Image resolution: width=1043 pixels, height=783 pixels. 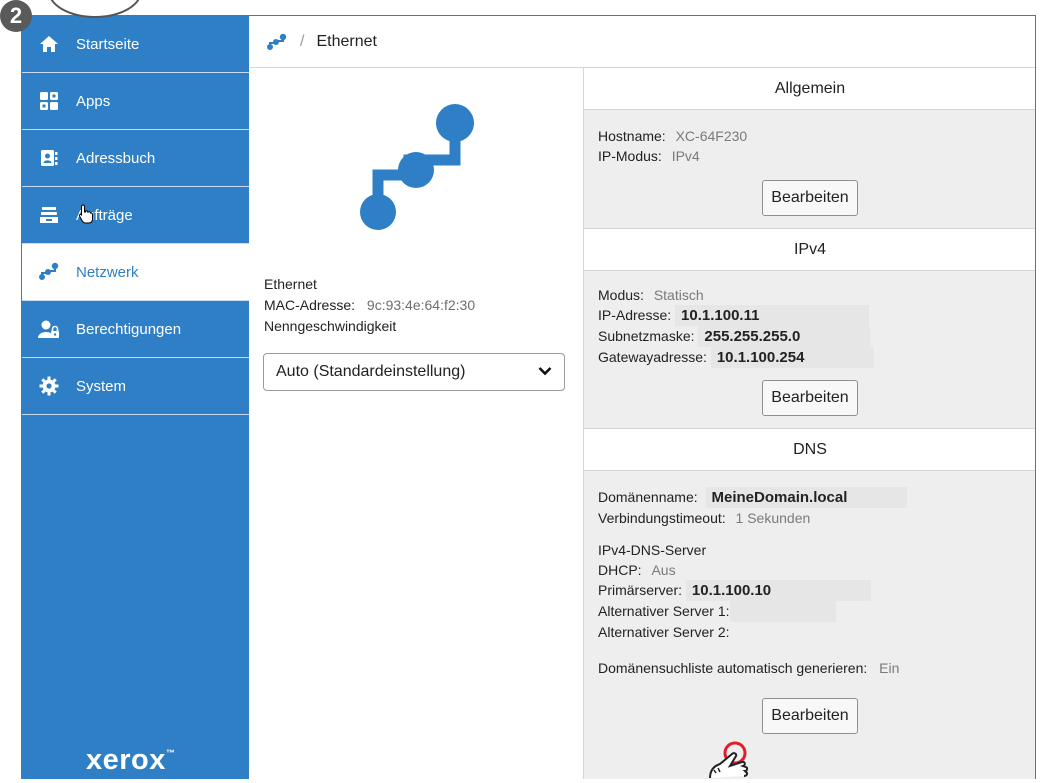 I want to click on mode-value: Statisch, so click(x=678, y=295).